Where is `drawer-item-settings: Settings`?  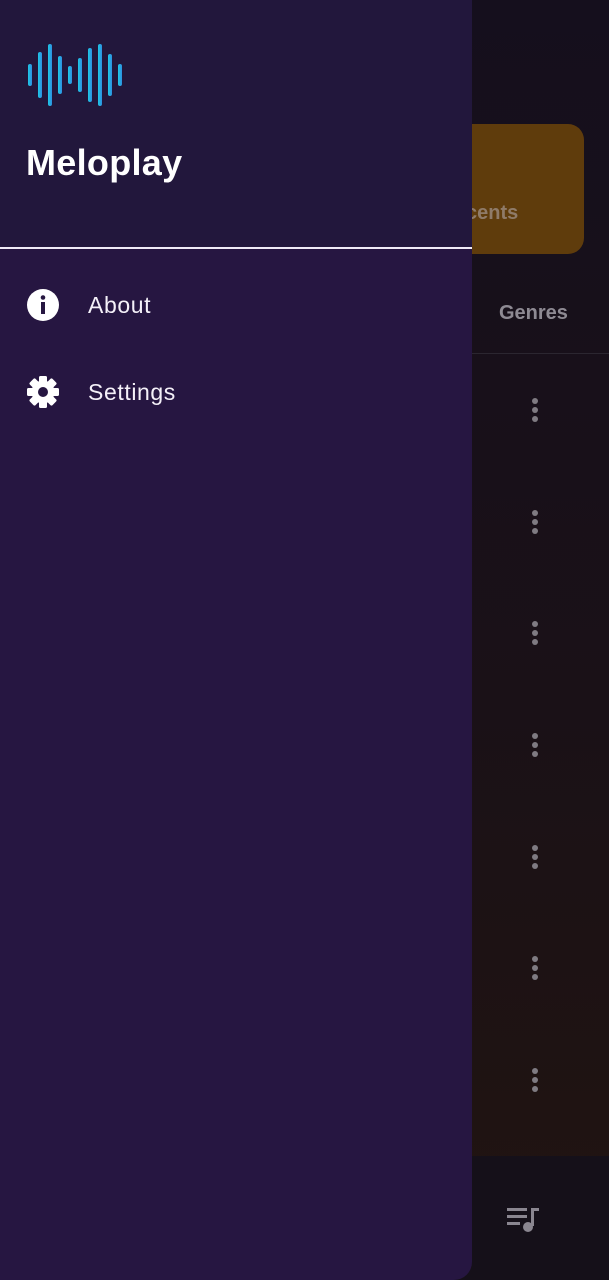 drawer-item-settings: Settings is located at coordinates (236, 392).